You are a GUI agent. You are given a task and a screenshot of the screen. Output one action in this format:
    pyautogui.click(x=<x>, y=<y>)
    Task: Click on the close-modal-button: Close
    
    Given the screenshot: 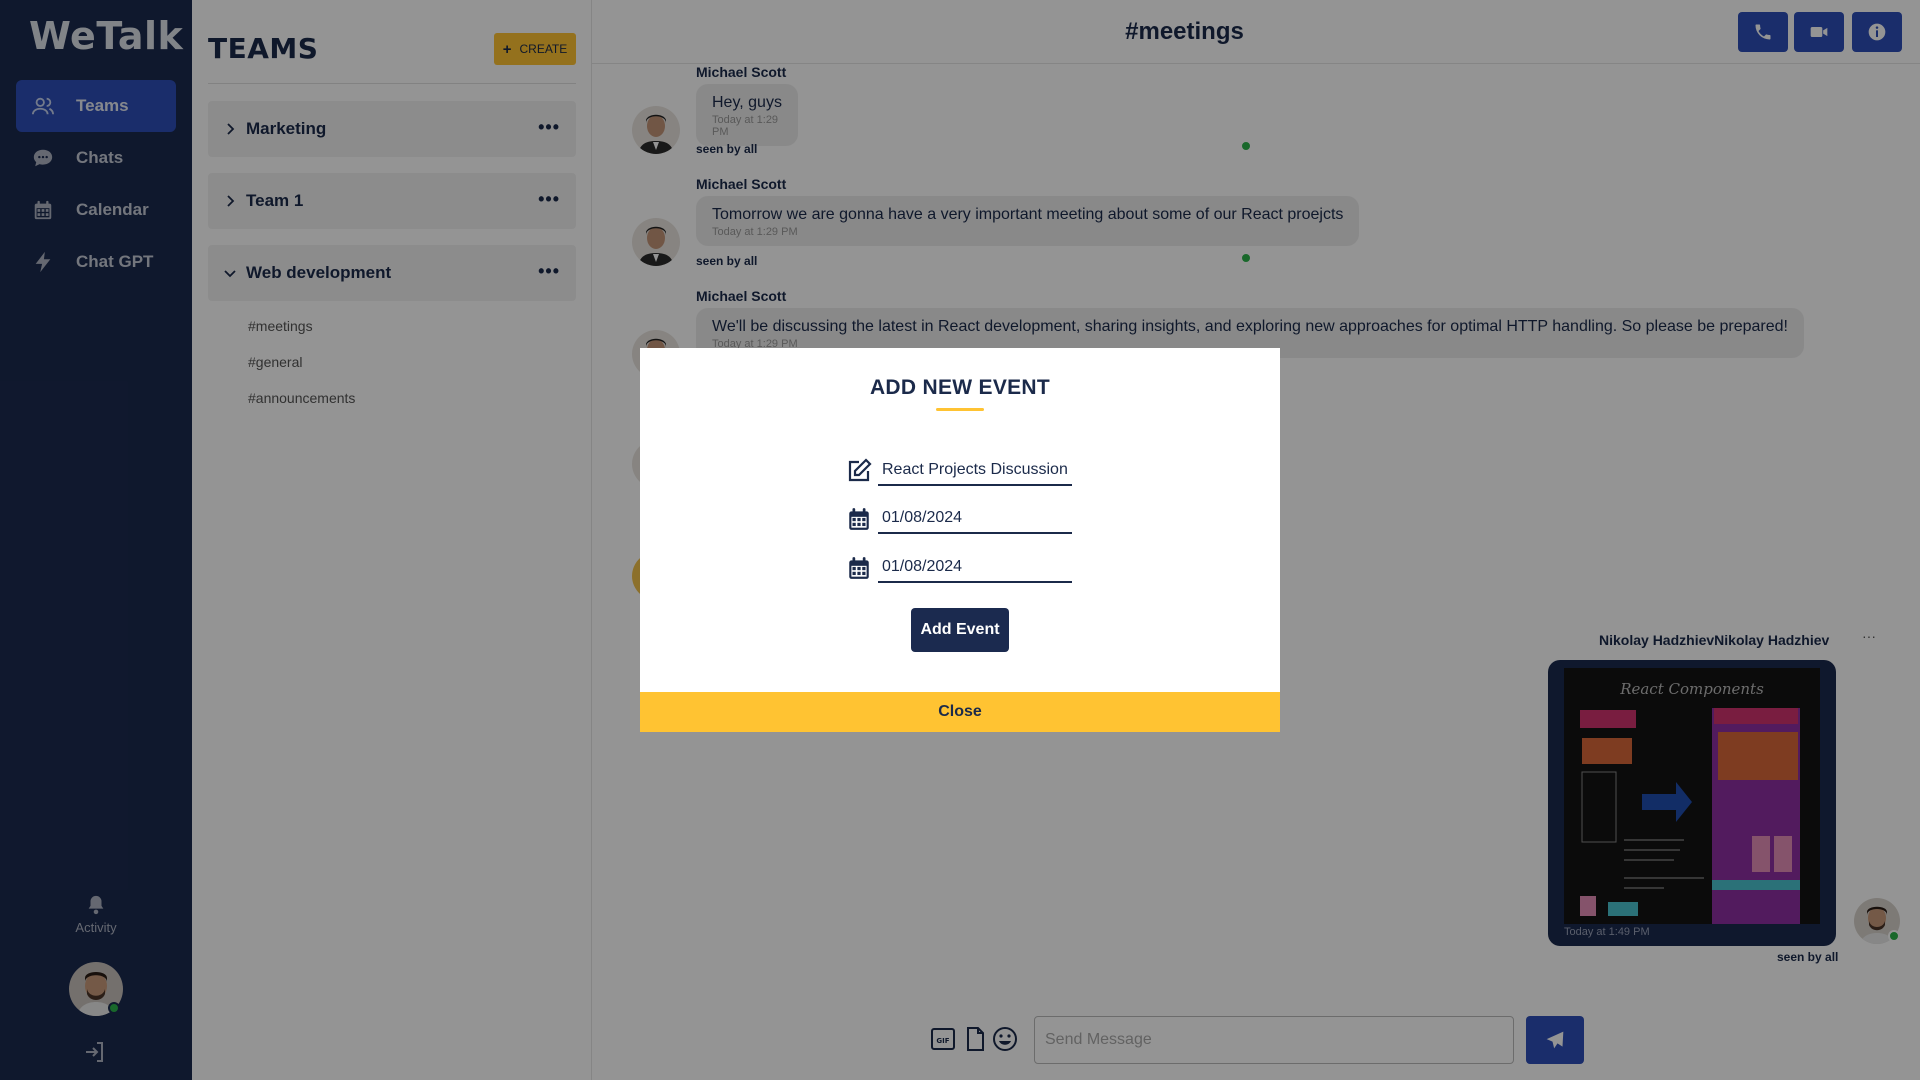 What is the action you would take?
    pyautogui.click(x=960, y=712)
    